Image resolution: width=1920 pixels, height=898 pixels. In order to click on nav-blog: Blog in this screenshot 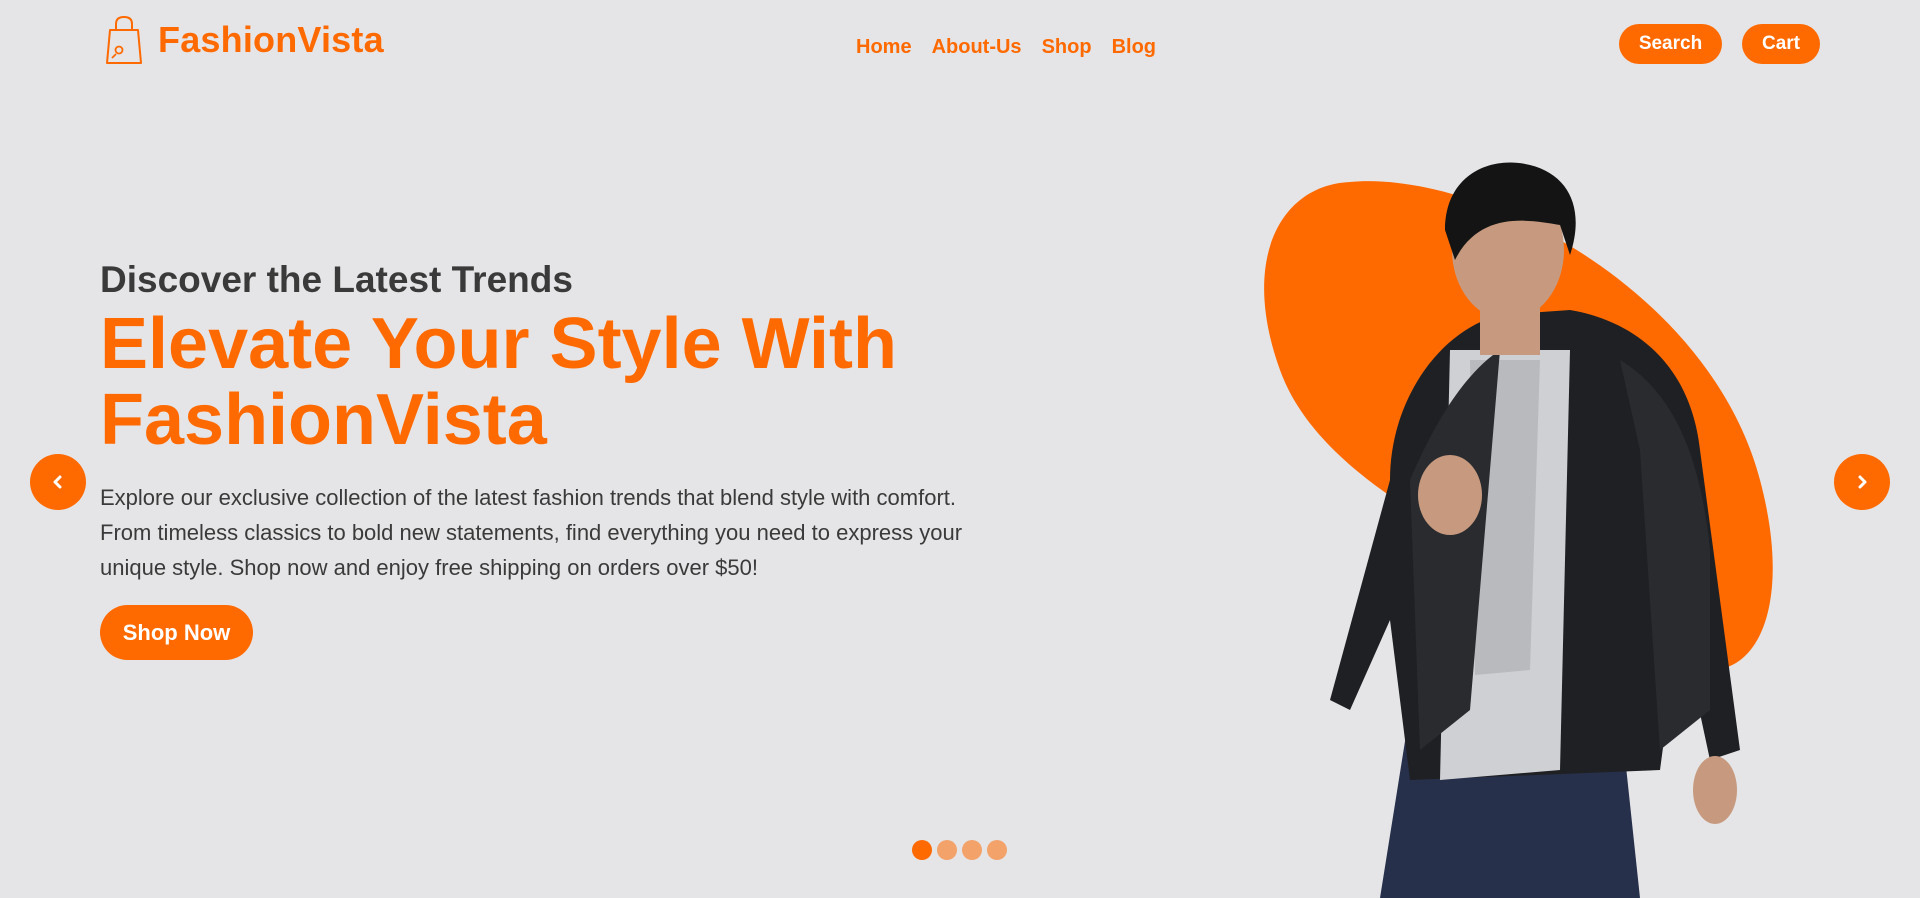, I will do `click(1134, 47)`.